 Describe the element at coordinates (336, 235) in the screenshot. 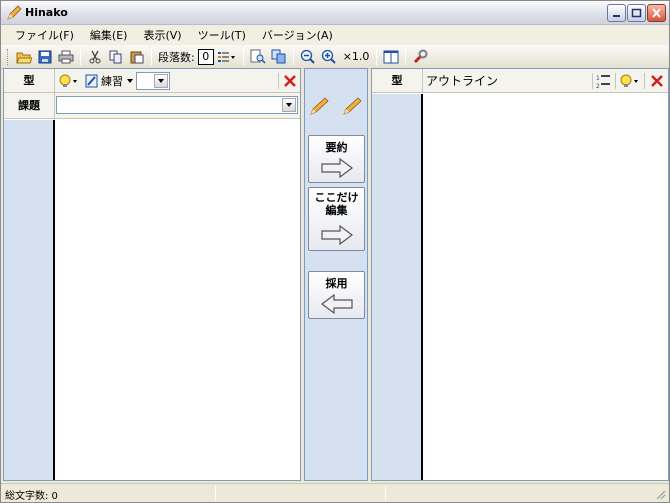

I see `arrow-right-icon` at that location.